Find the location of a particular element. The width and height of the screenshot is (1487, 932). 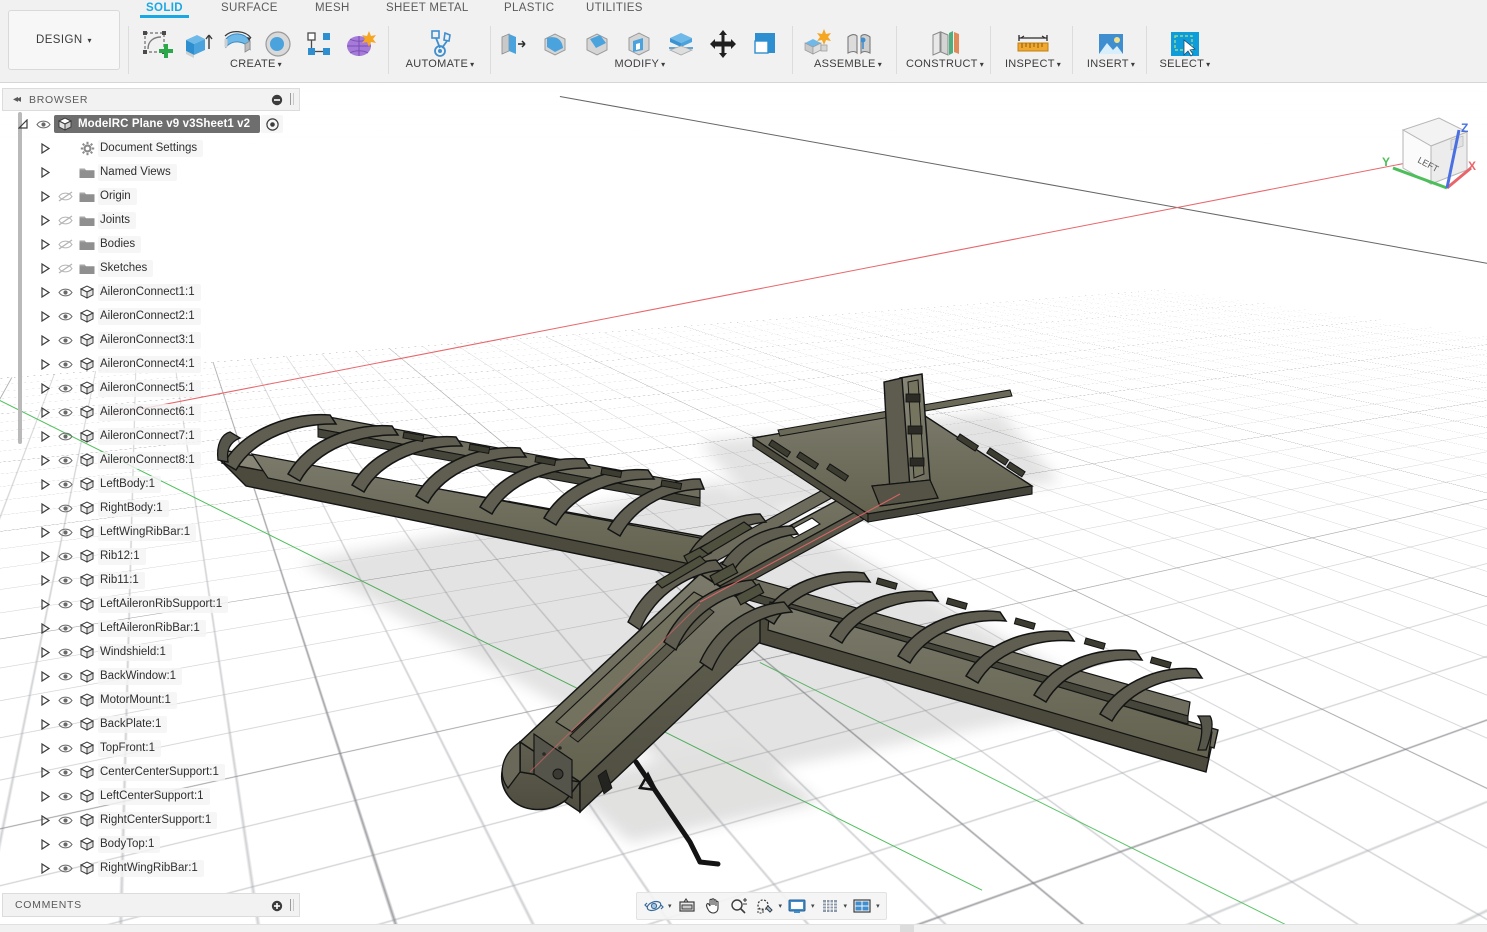

comments-resize-grip is located at coordinates (292, 905).